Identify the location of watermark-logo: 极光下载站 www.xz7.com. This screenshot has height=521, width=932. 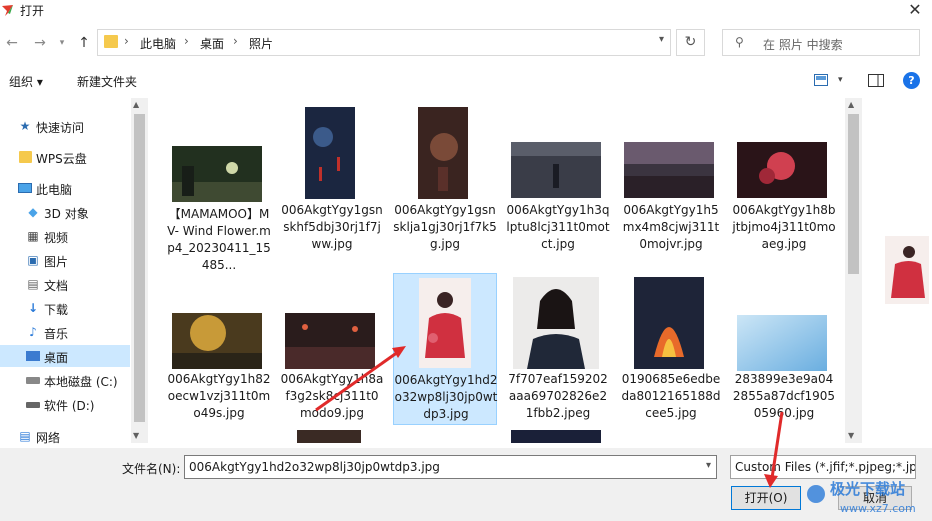
(865, 494).